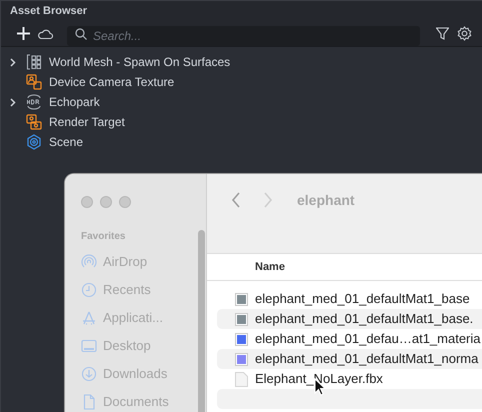 Image resolution: width=482 pixels, height=412 pixels. What do you see at coordinates (362, 299) in the screenshot?
I see `file-name: elephant_med_01_defaultMat1_base` at bounding box center [362, 299].